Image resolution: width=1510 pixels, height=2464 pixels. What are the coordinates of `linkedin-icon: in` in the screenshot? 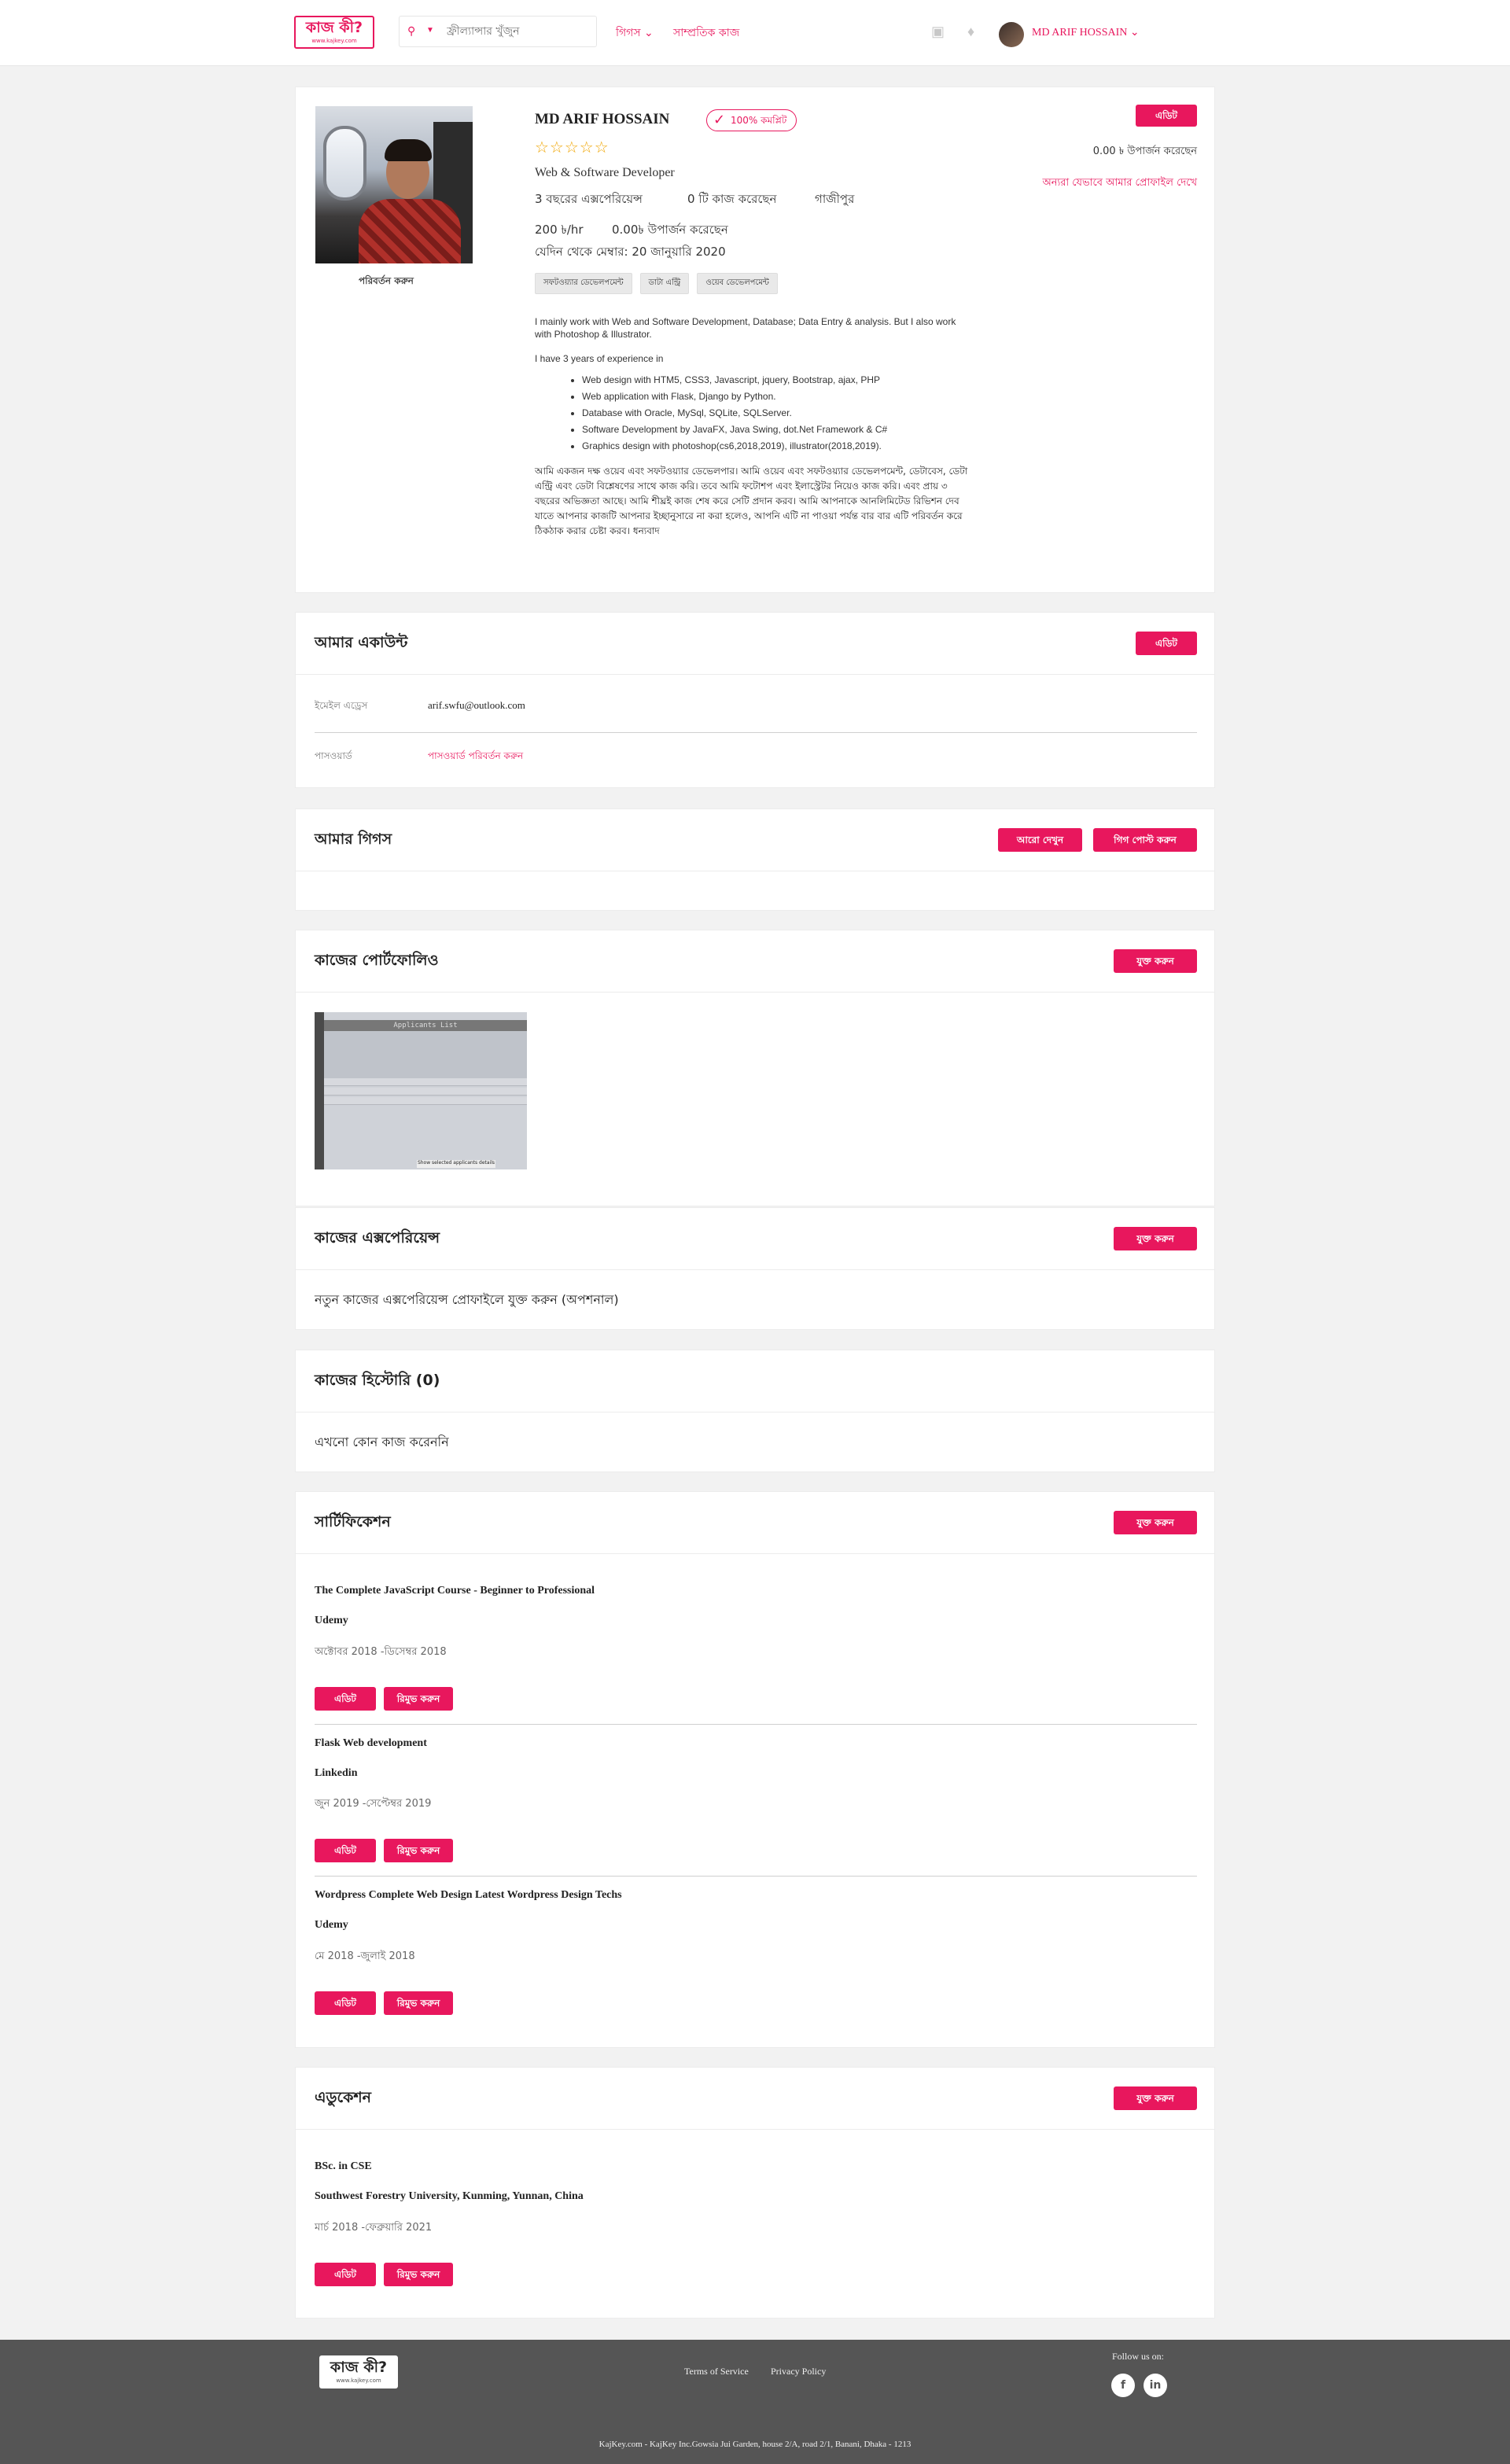 It's located at (1156, 2385).